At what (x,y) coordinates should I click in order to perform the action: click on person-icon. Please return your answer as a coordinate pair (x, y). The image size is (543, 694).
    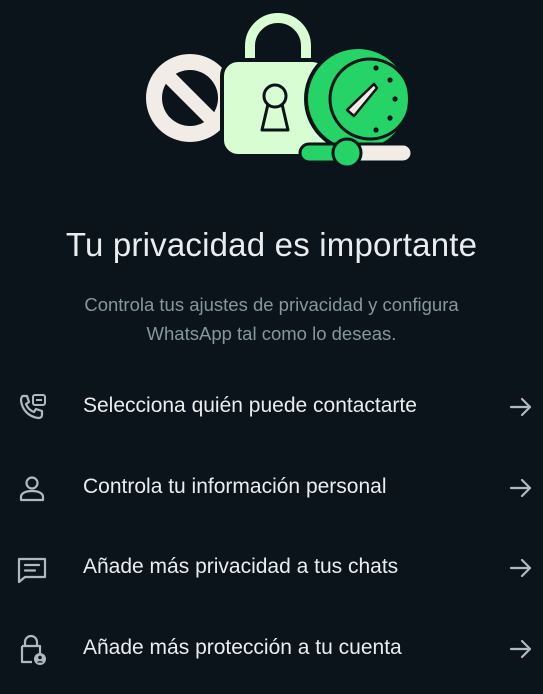
    Looking at the image, I should click on (32, 488).